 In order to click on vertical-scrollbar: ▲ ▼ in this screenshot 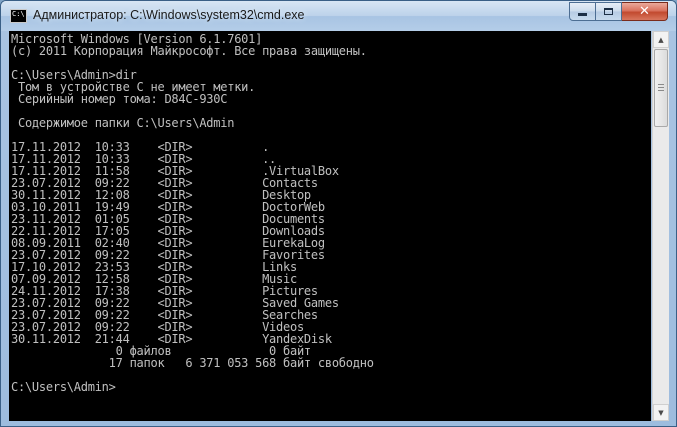, I will do `click(660, 226)`.